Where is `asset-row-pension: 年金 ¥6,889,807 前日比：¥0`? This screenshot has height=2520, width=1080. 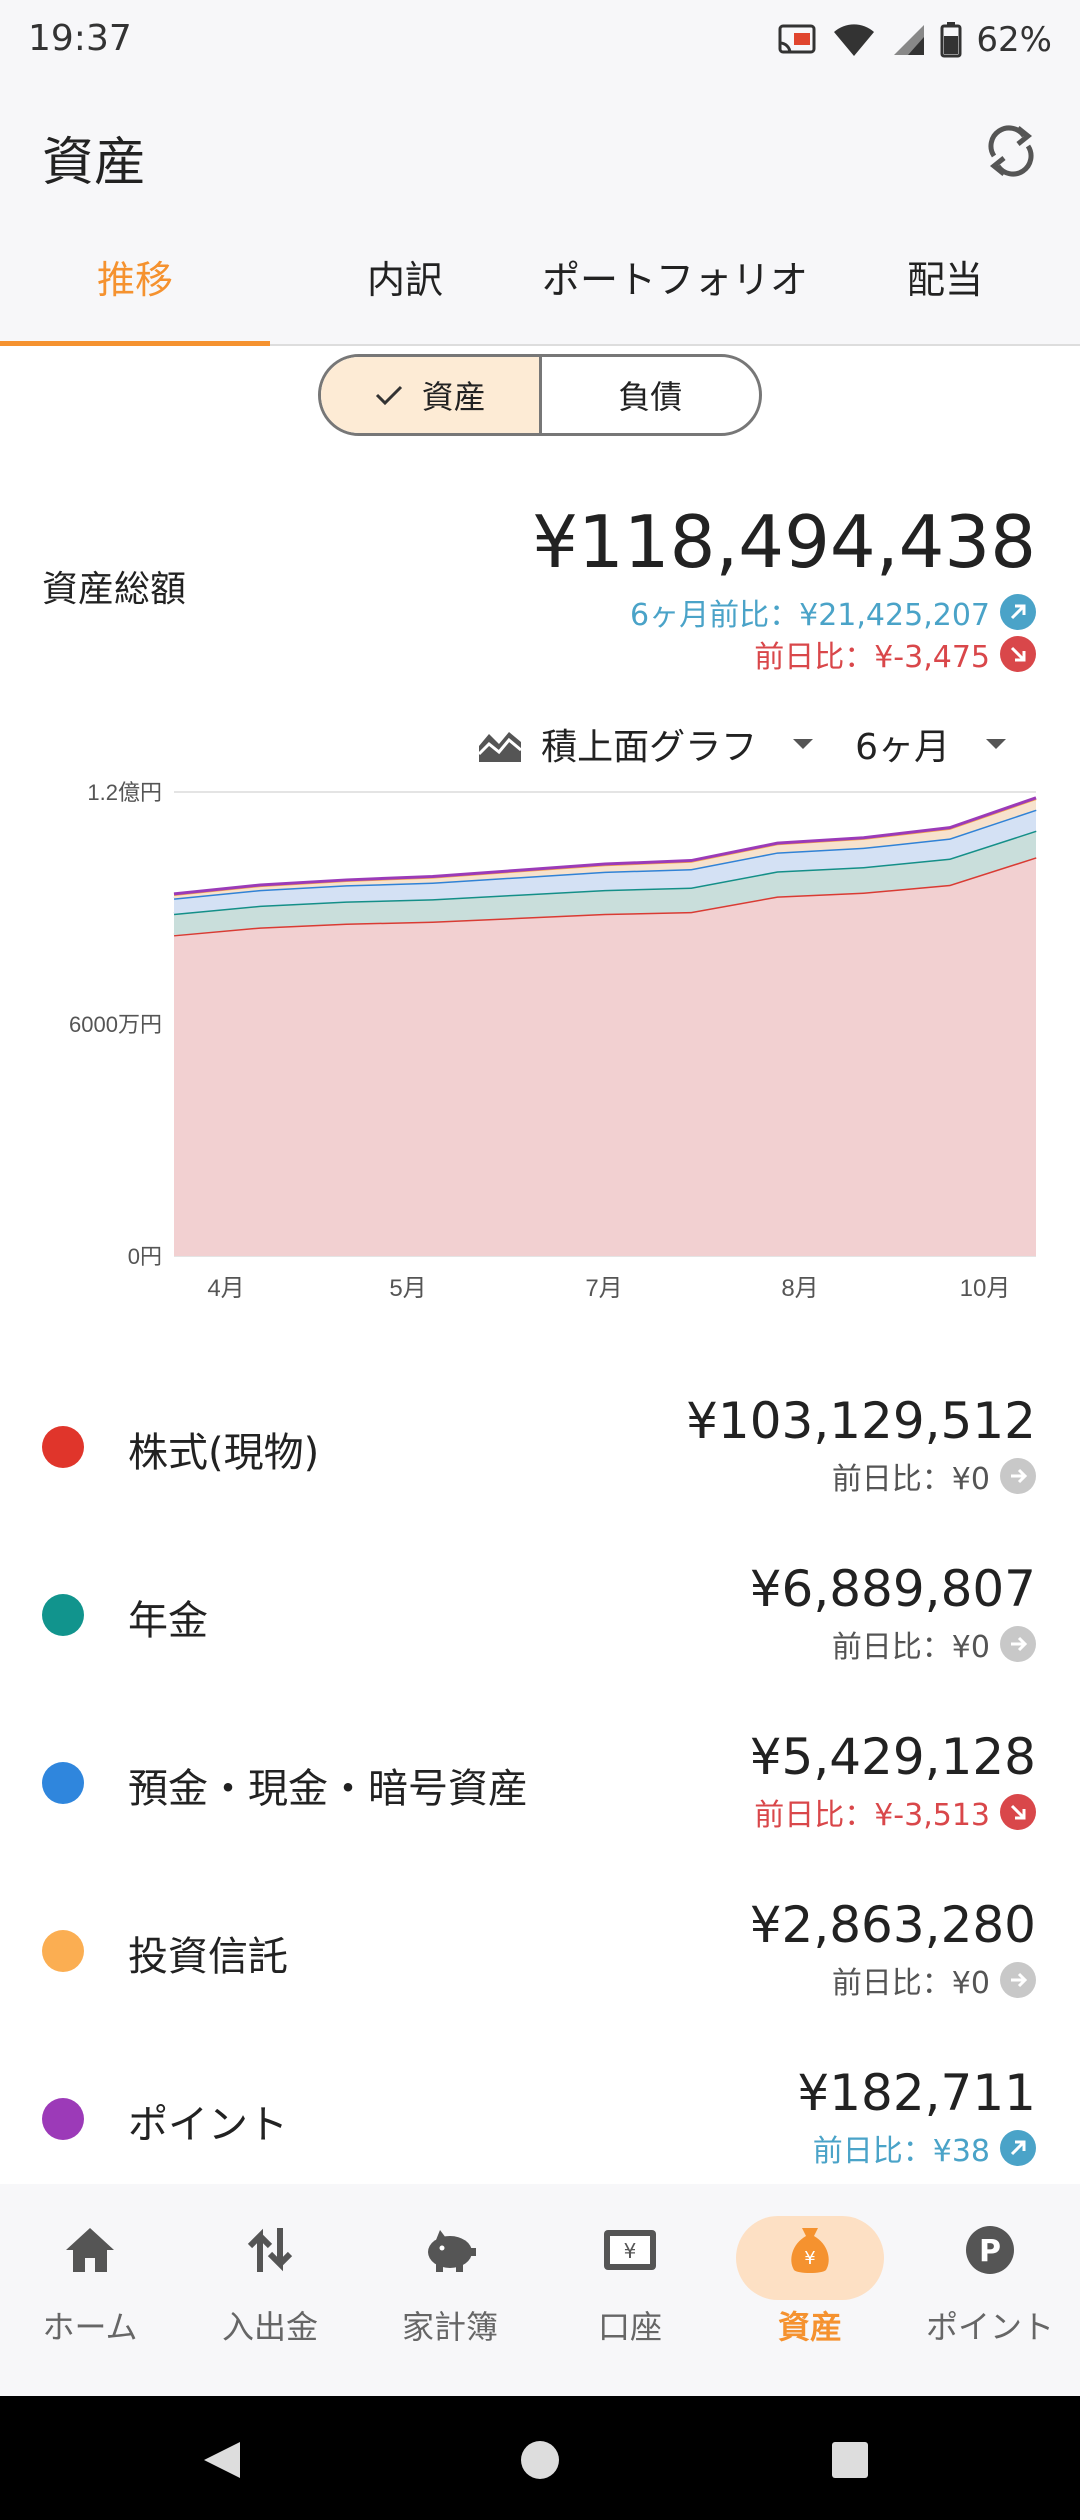
asset-row-pension: 年金 ¥6,889,807 前日比：¥0 is located at coordinates (540, 1632).